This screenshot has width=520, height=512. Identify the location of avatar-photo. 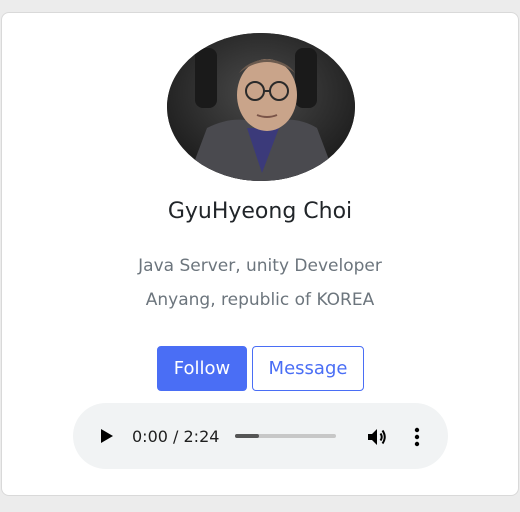
(261, 107).